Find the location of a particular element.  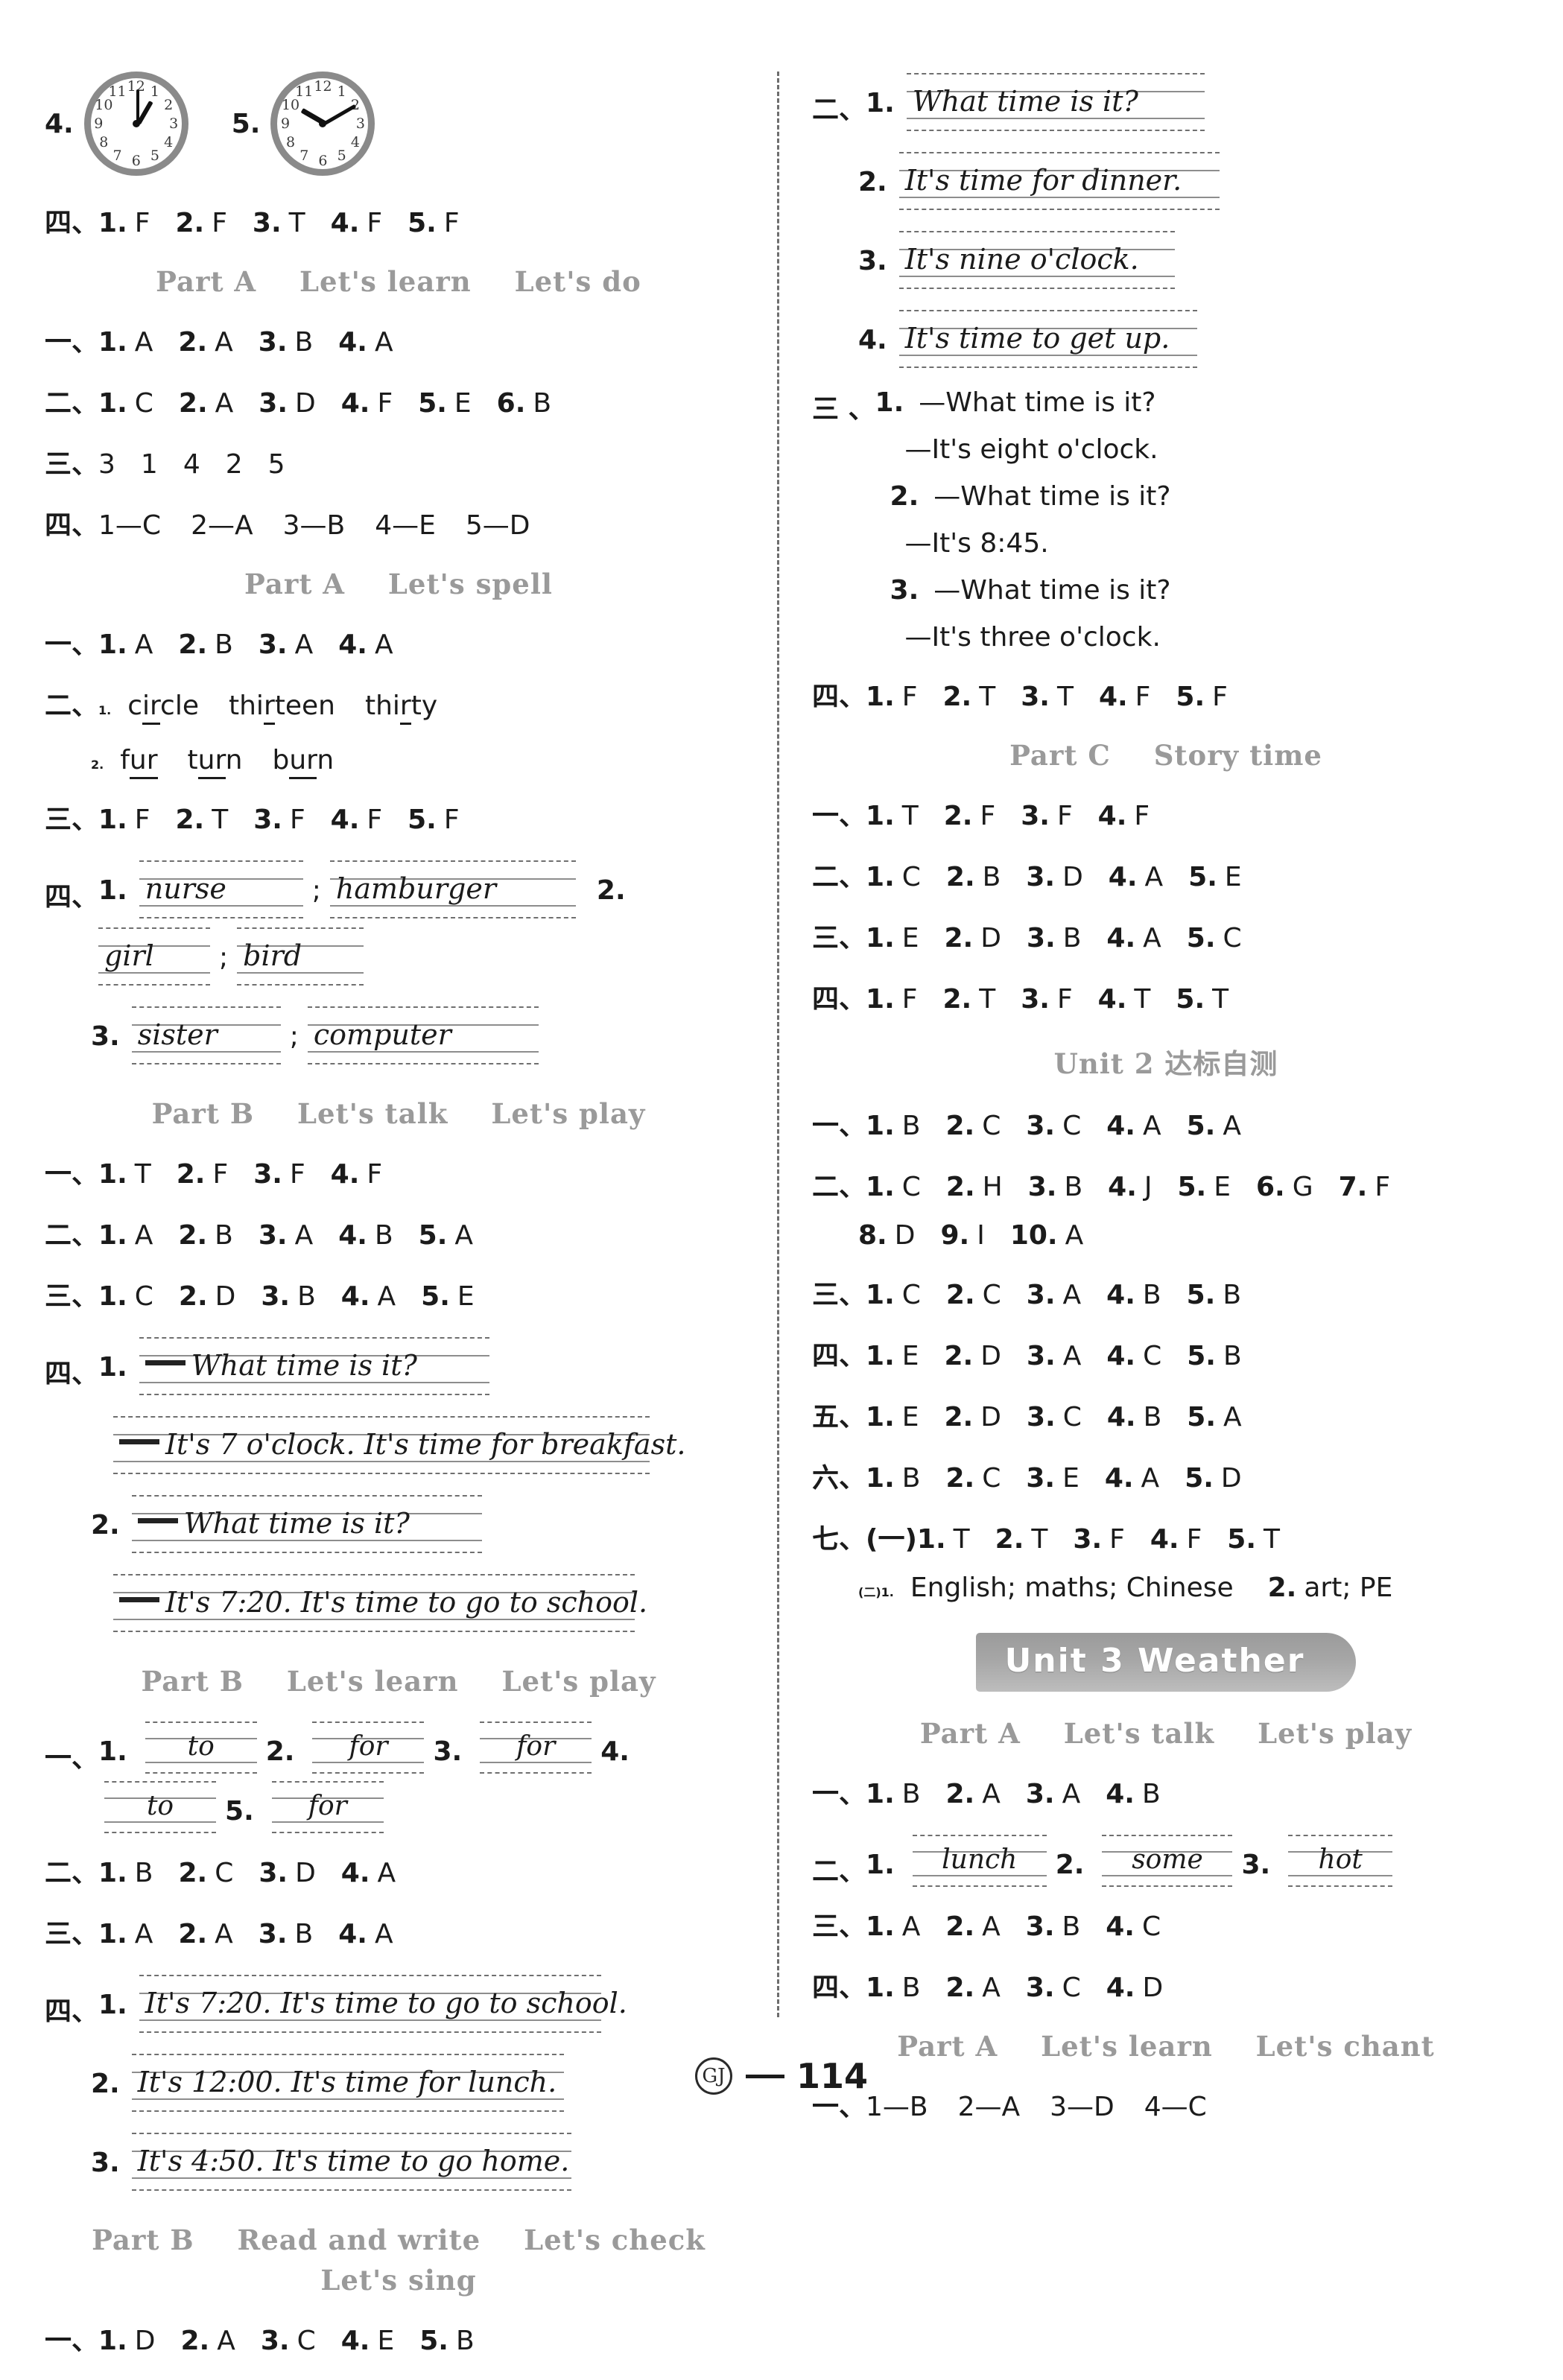

match-pair: 2—A is located at coordinates (222, 525).